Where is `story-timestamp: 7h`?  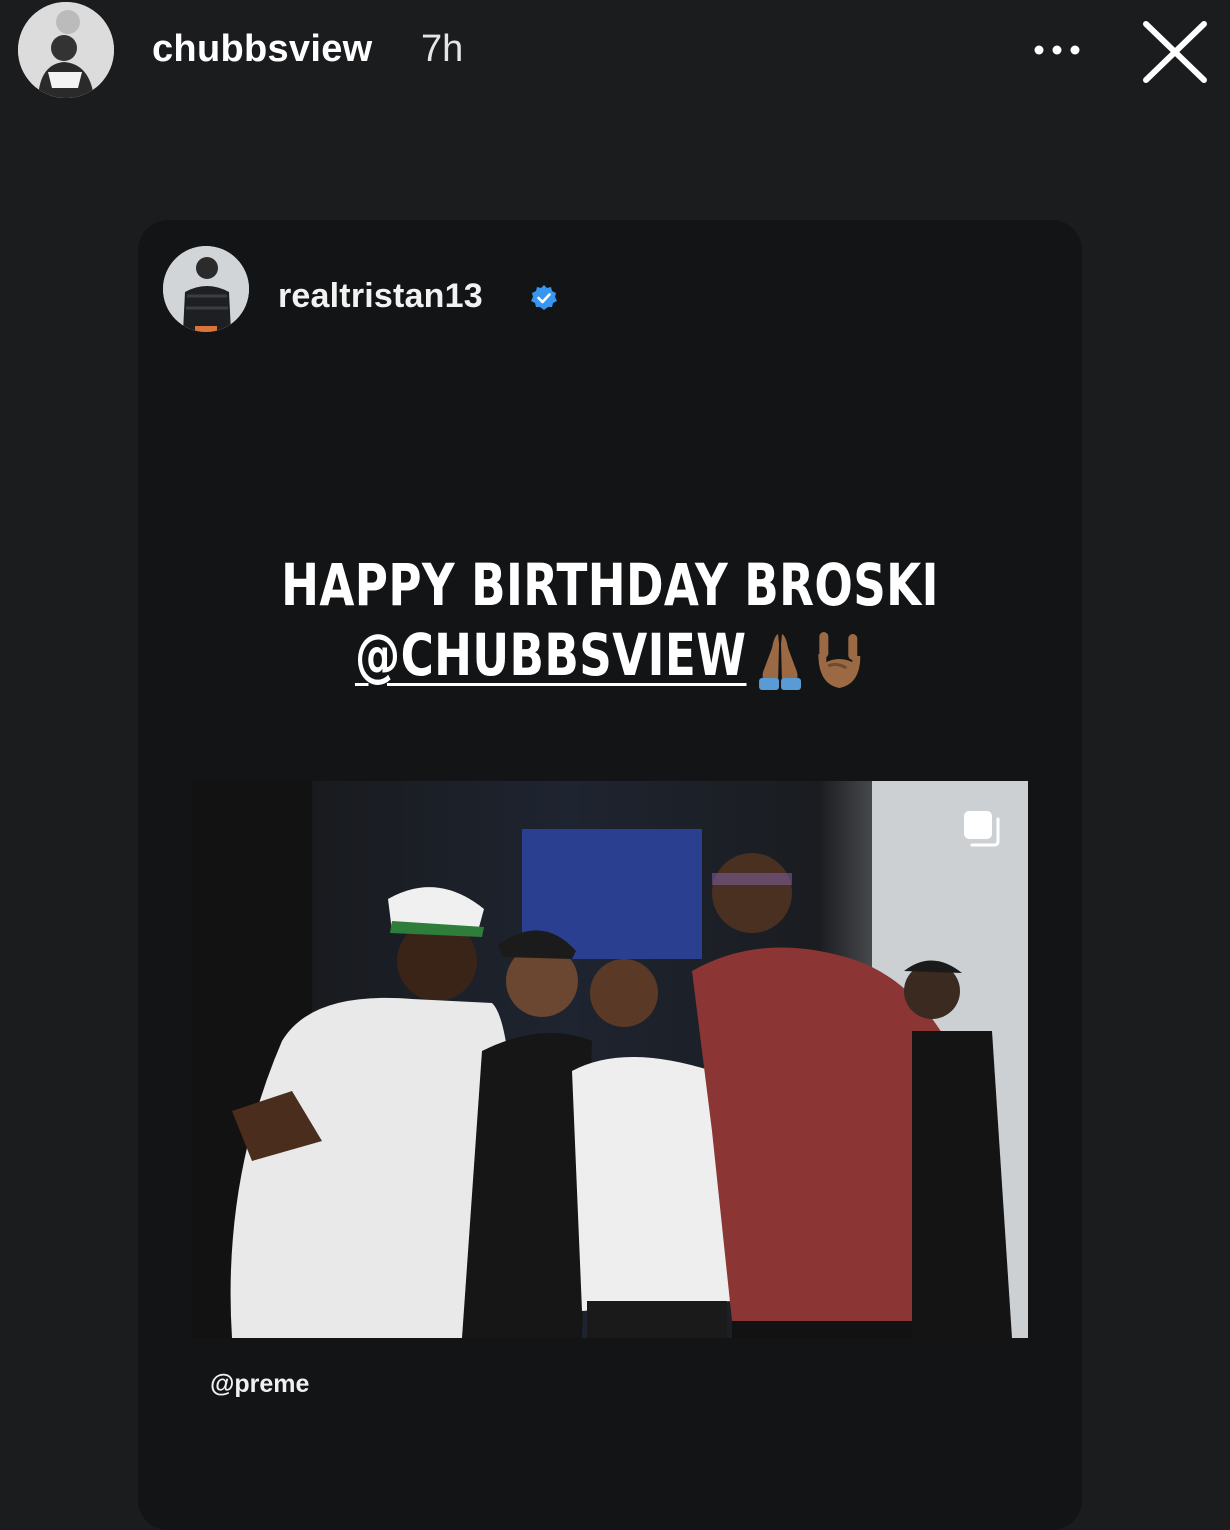 story-timestamp: 7h is located at coordinates (442, 49).